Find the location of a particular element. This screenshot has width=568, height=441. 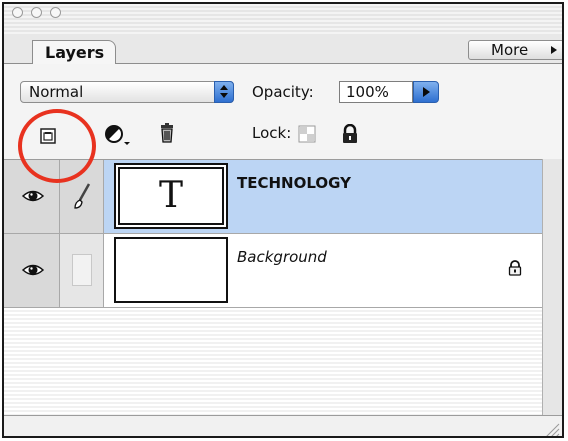

layer-name: TECHNOLOGY is located at coordinates (294, 183).